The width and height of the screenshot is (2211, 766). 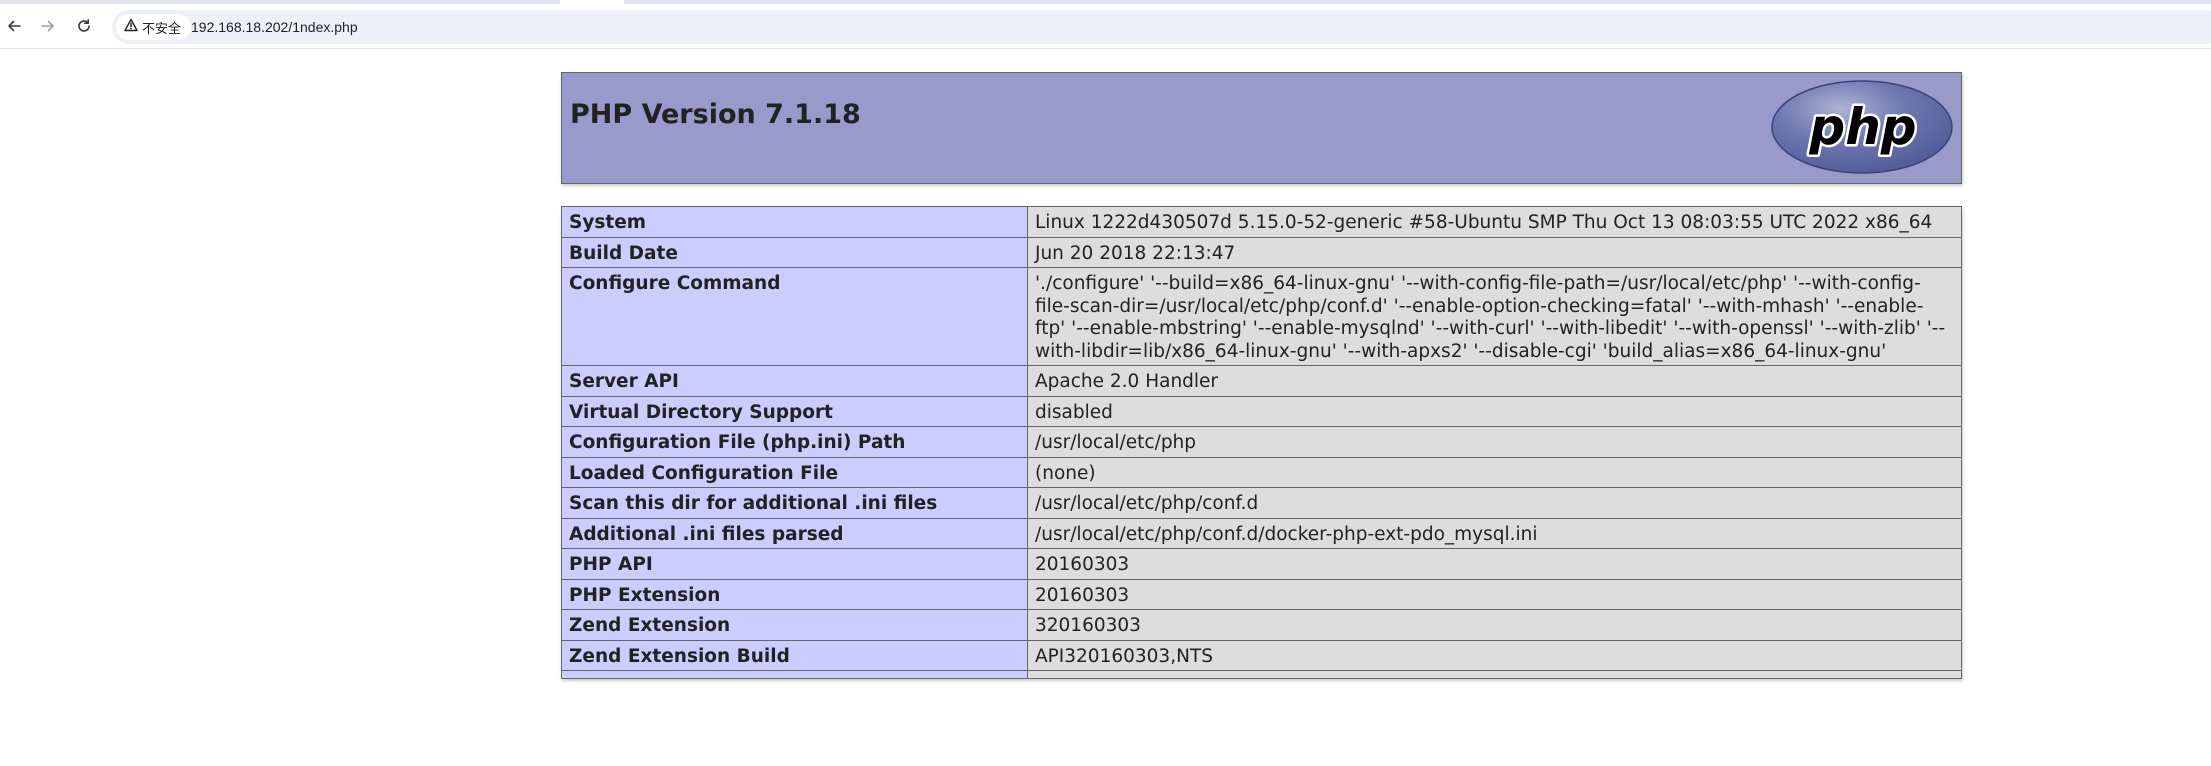 I want to click on table-row: Build Date Jun 20 2018 22:13:47, so click(x=1261, y=252).